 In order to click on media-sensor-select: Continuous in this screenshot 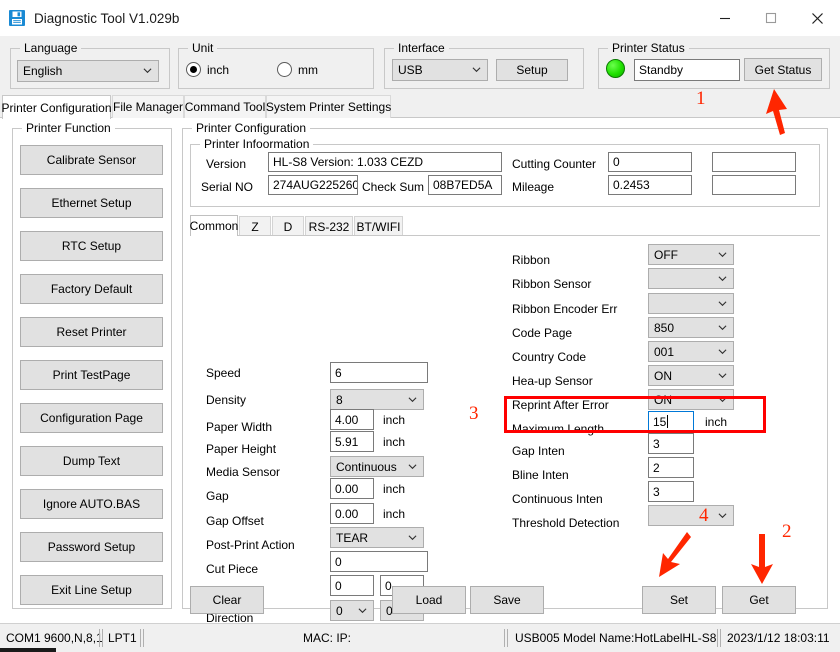, I will do `click(377, 466)`.